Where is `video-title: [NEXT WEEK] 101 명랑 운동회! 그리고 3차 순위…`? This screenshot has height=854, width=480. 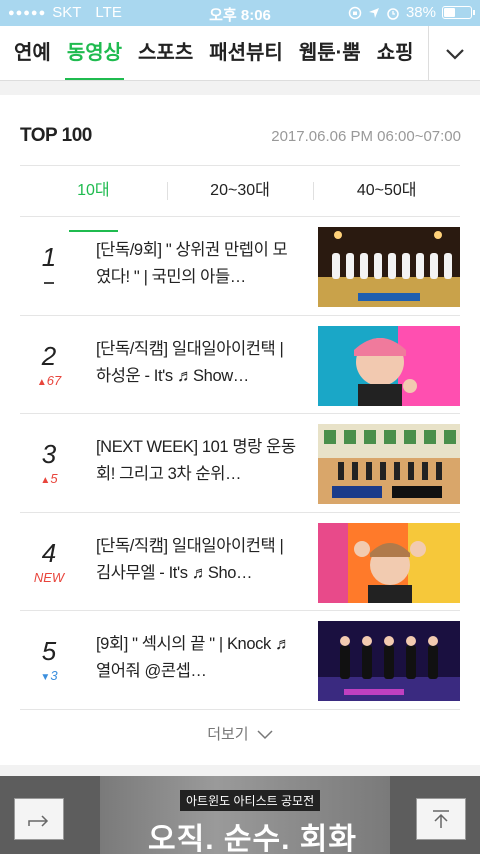
video-title: [NEXT WEEK] 101 명랑 운동회! 그리고 3차 순위… is located at coordinates (199, 461).